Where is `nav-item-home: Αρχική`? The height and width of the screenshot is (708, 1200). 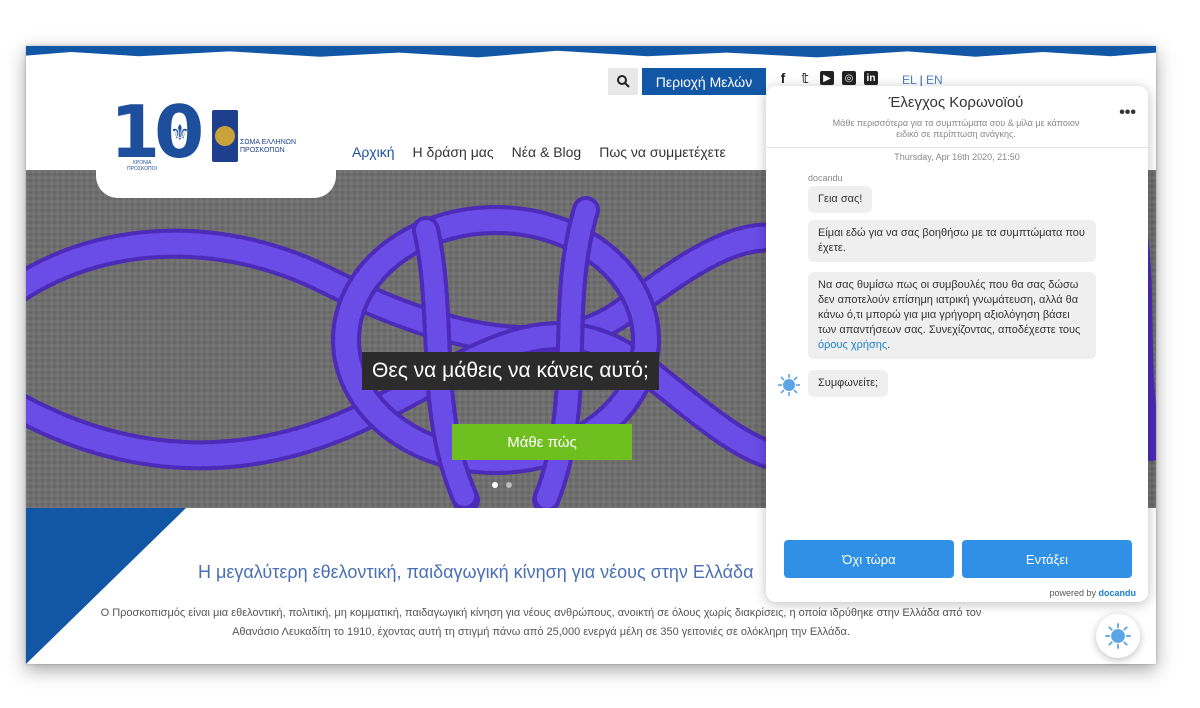 nav-item-home: Αρχική is located at coordinates (373, 152).